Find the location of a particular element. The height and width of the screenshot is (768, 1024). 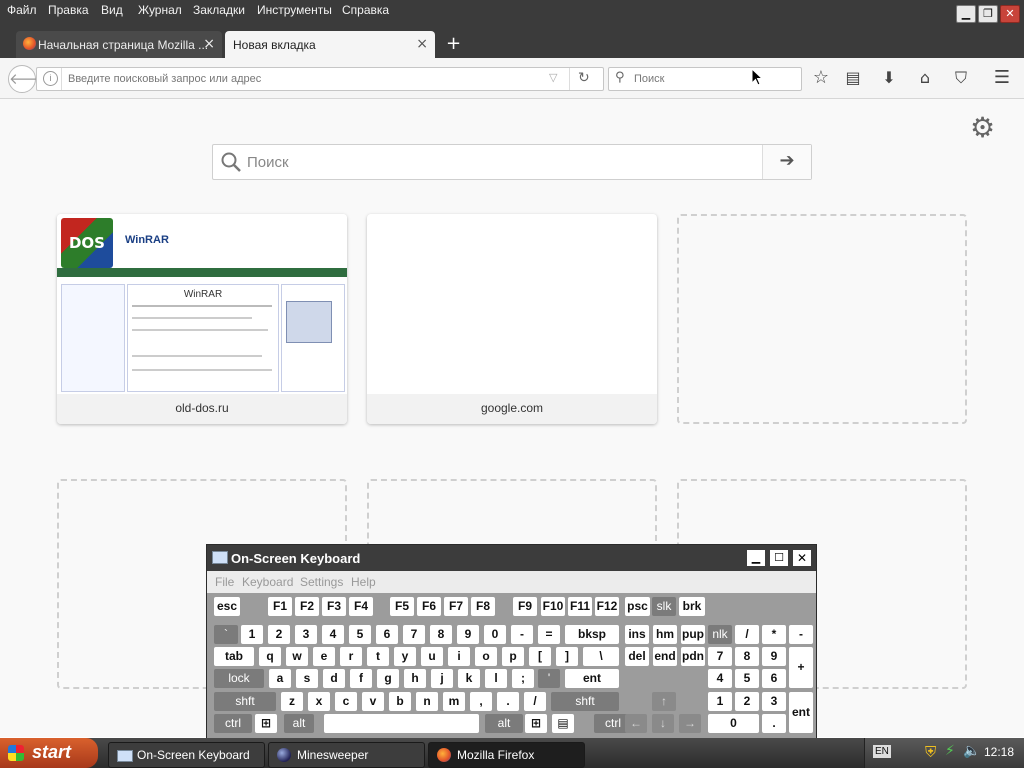

osk-key: ctrl is located at coordinates (233, 723).